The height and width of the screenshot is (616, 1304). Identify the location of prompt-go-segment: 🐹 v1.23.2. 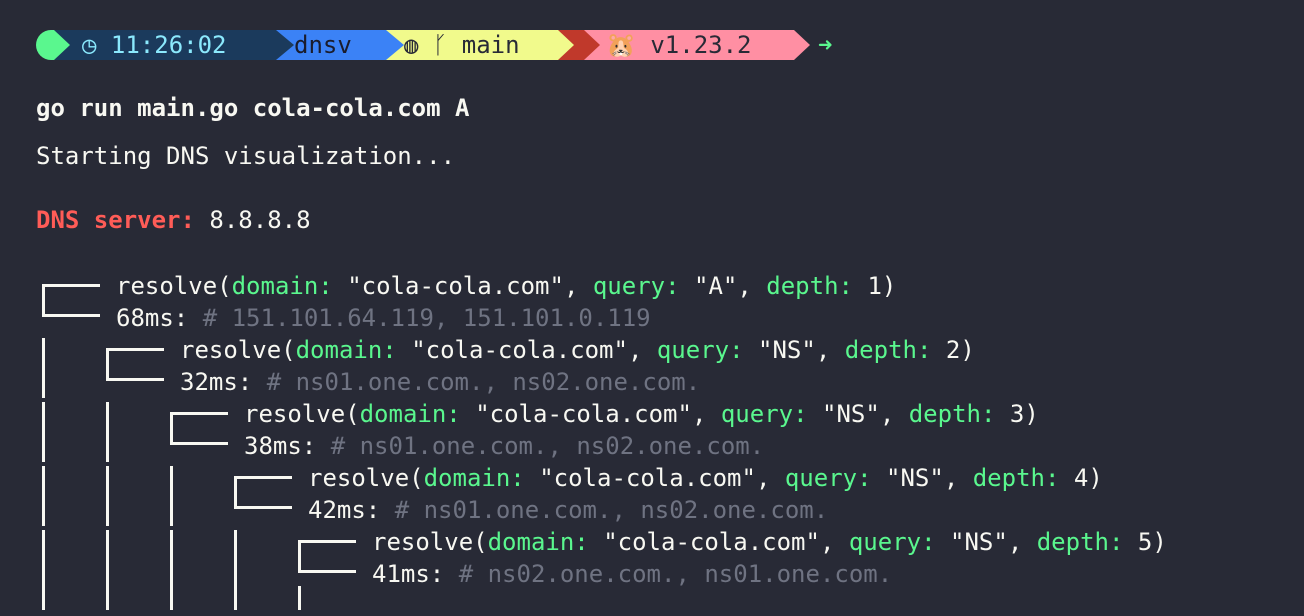
(689, 45).